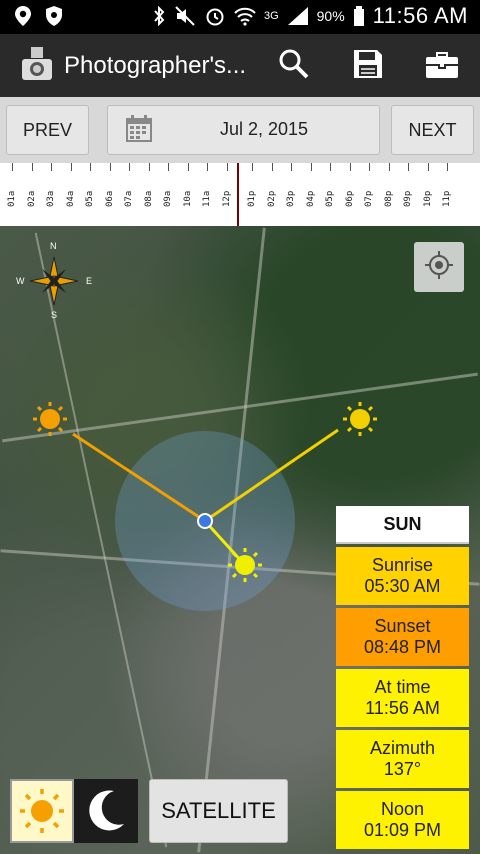 Image resolution: width=480 pixels, height=854 pixels. I want to click on noon-info: Noon 01:09 PM, so click(402, 820).